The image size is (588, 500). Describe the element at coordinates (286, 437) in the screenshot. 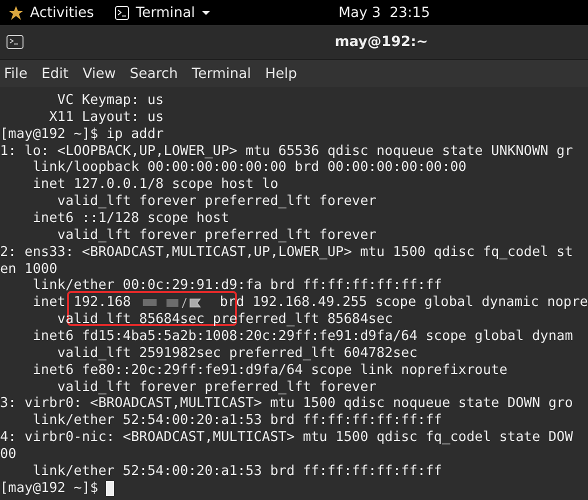

I see `terminal-line: 4: virbr0-nic: <BROADCAST,MULTICAST> mtu 1500 qdisc fq_codel state DOW` at that location.